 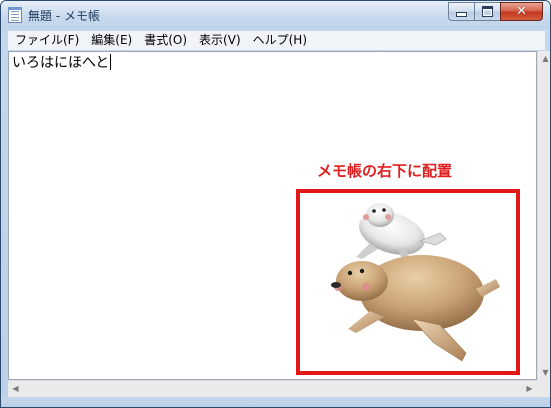 I want to click on size-grip, so click(x=543, y=388).